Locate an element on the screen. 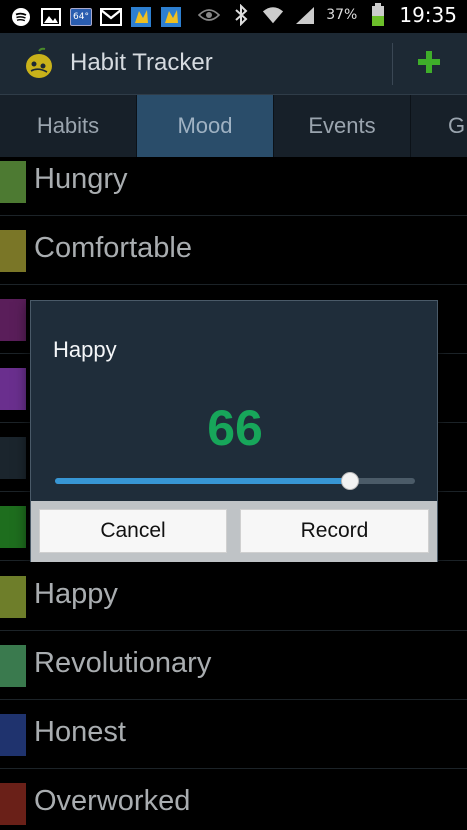  mood-value: 66 is located at coordinates (235, 428).